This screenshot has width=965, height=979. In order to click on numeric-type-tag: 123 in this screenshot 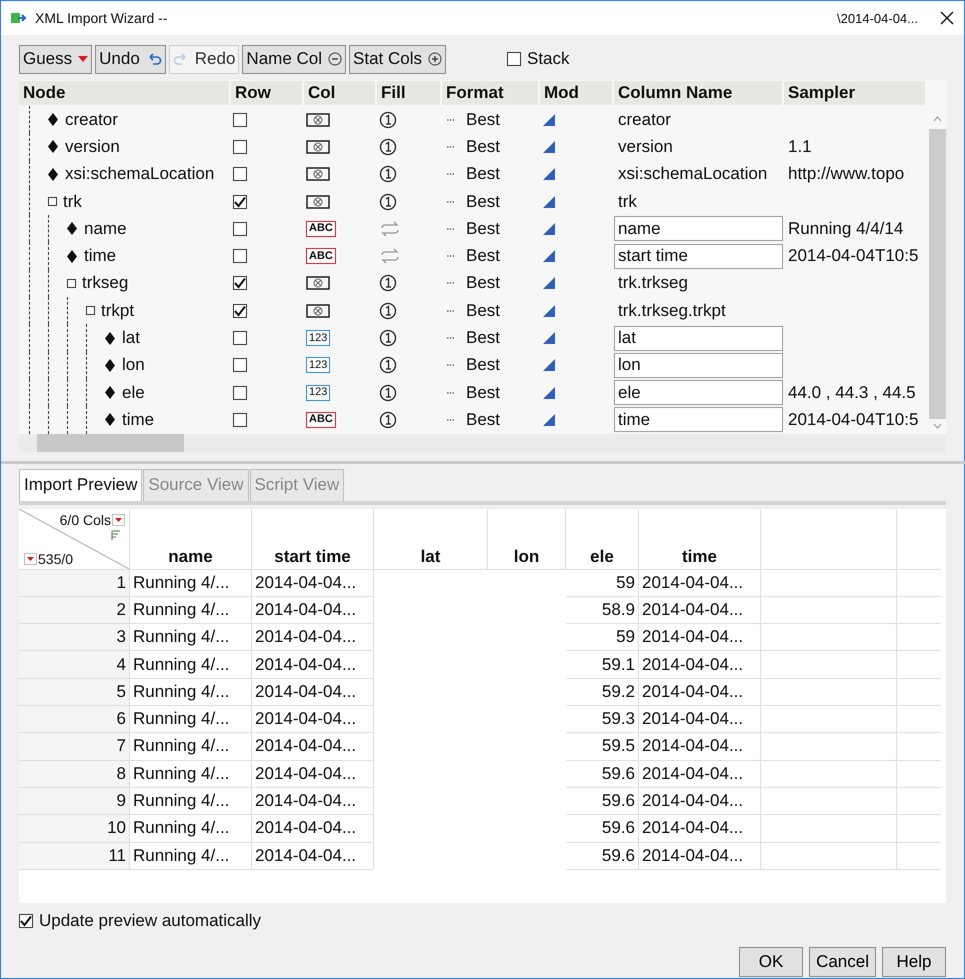, I will do `click(318, 392)`.